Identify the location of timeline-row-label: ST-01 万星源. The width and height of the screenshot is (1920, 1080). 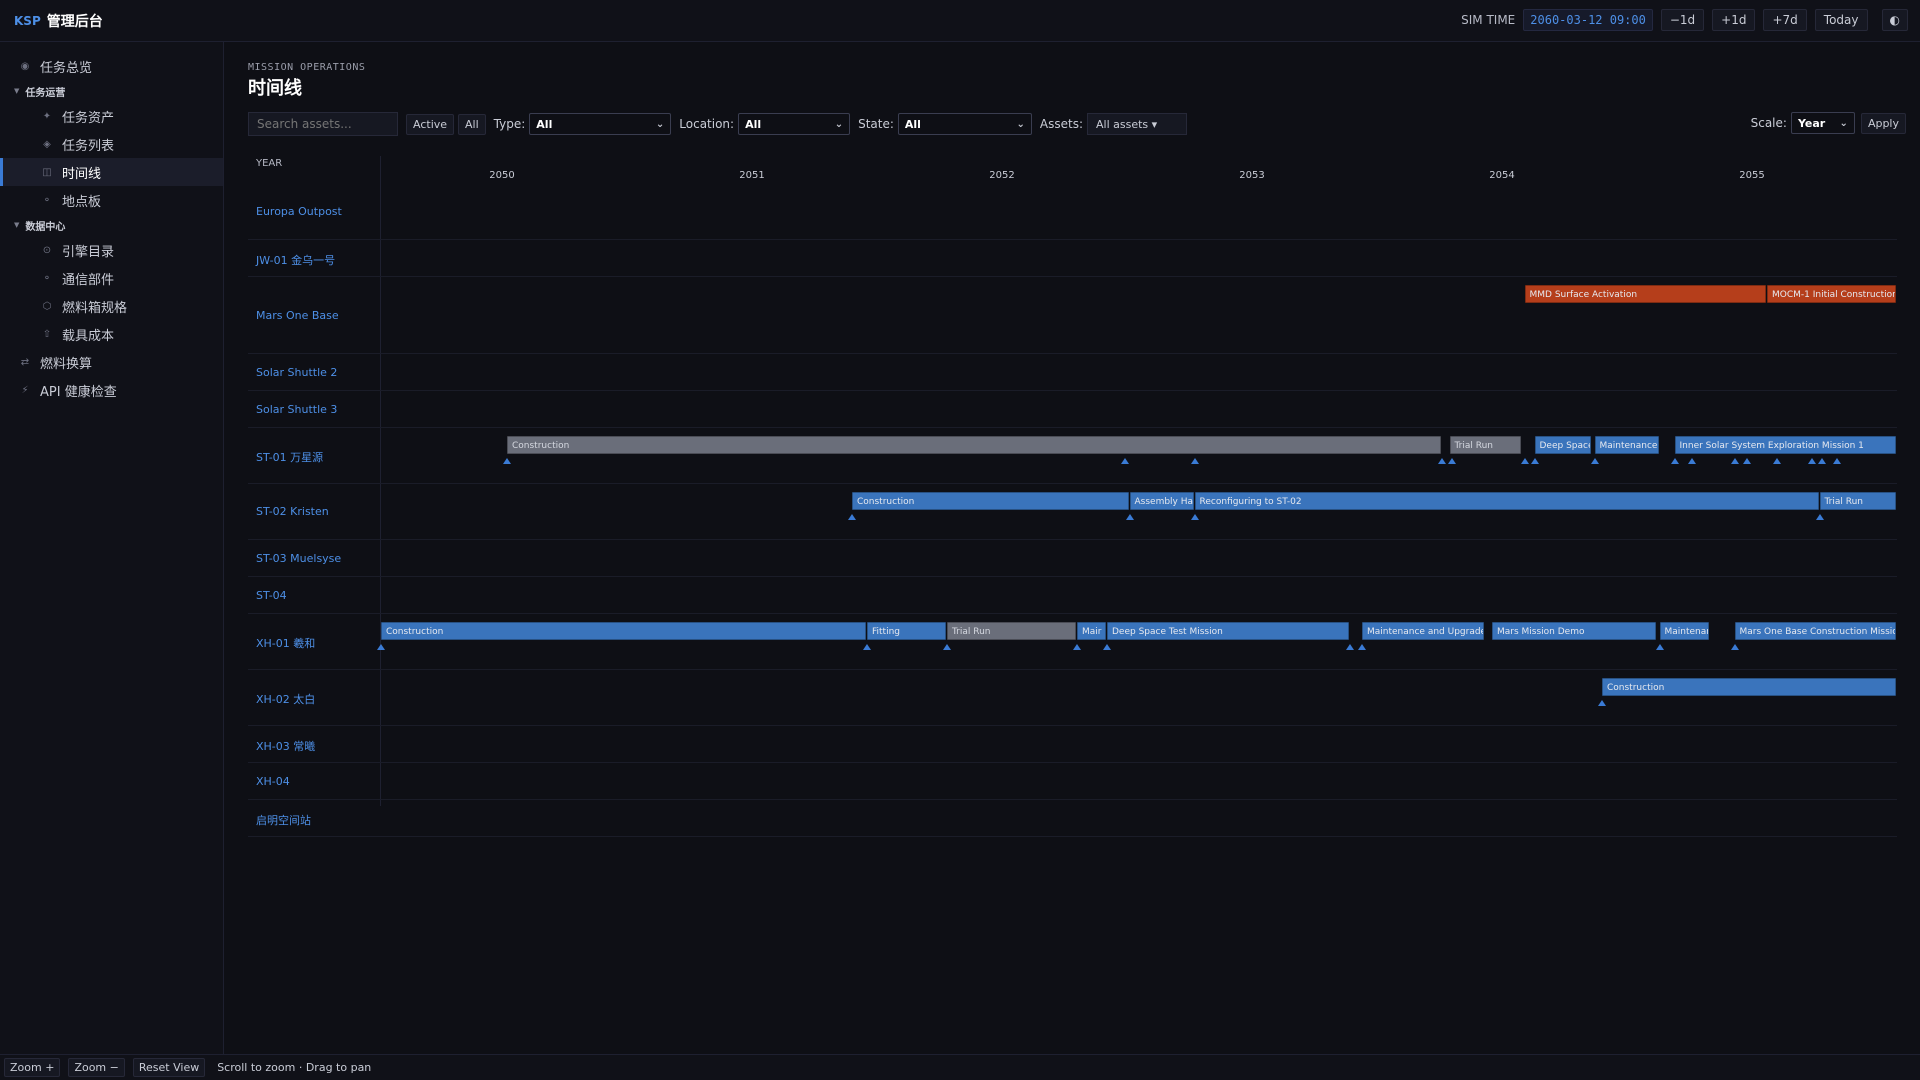
(289, 457).